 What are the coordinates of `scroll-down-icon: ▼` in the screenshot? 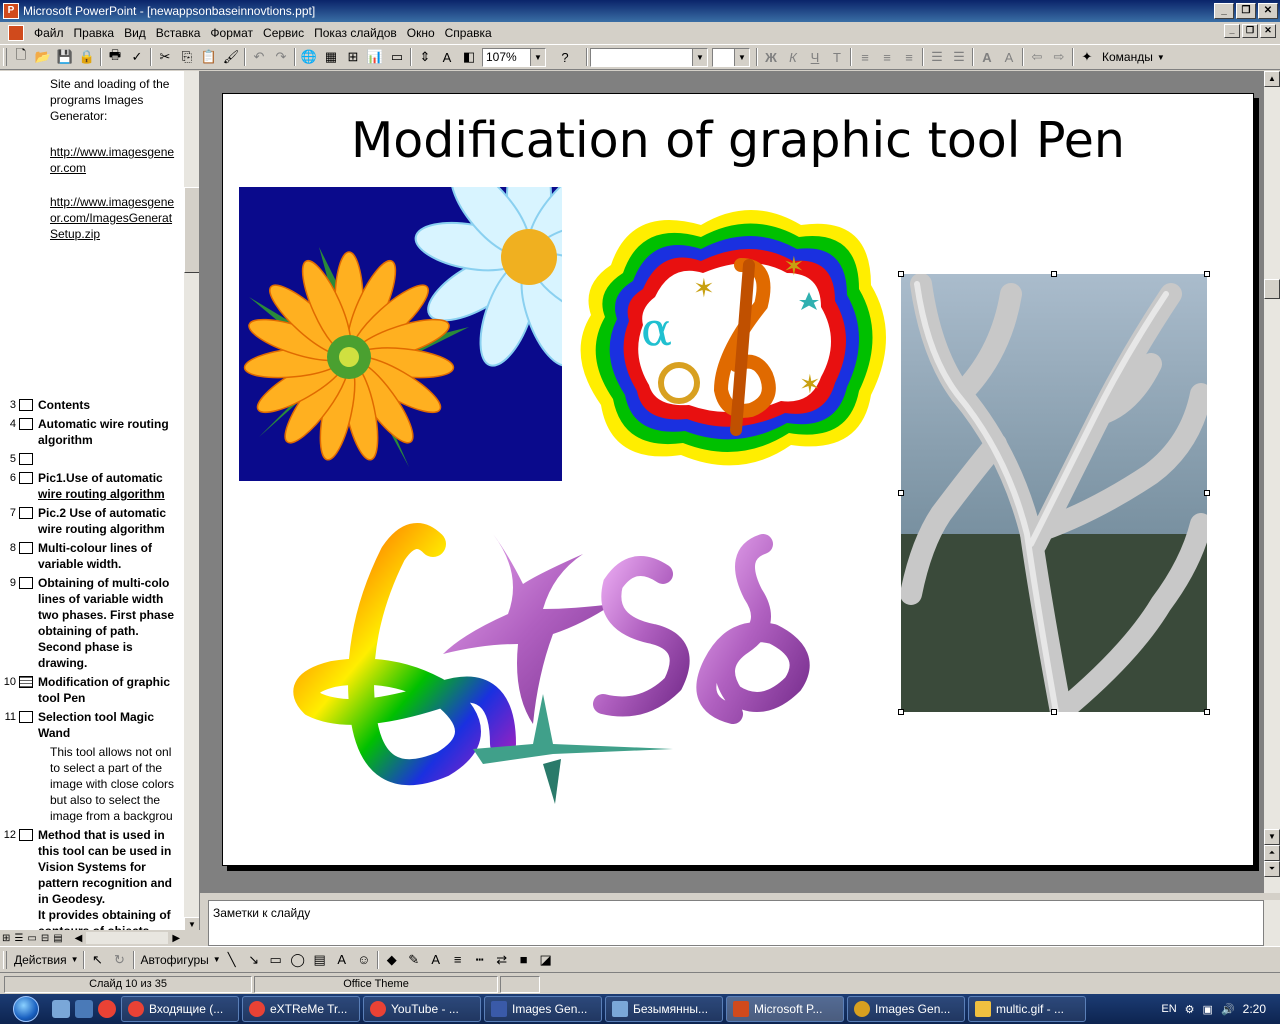 It's located at (1272, 837).